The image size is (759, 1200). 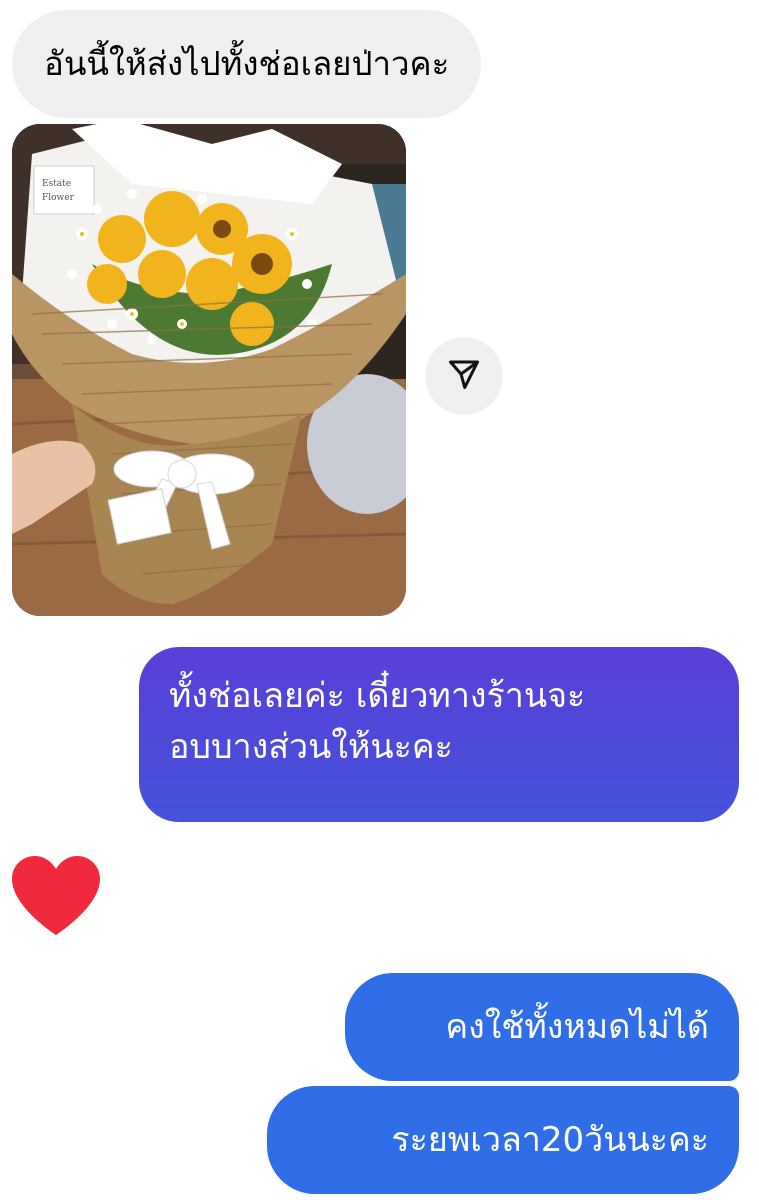 I want to click on sent-message-1-line1: ทั้งช่อเลยค่ะ เดี๋ยวทางร้านจะ, so click(x=377, y=696).